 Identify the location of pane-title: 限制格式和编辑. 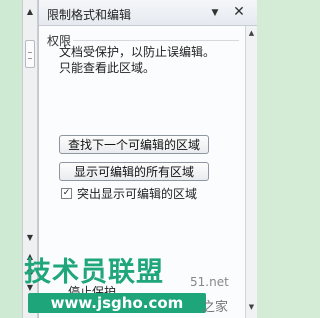
(89, 15).